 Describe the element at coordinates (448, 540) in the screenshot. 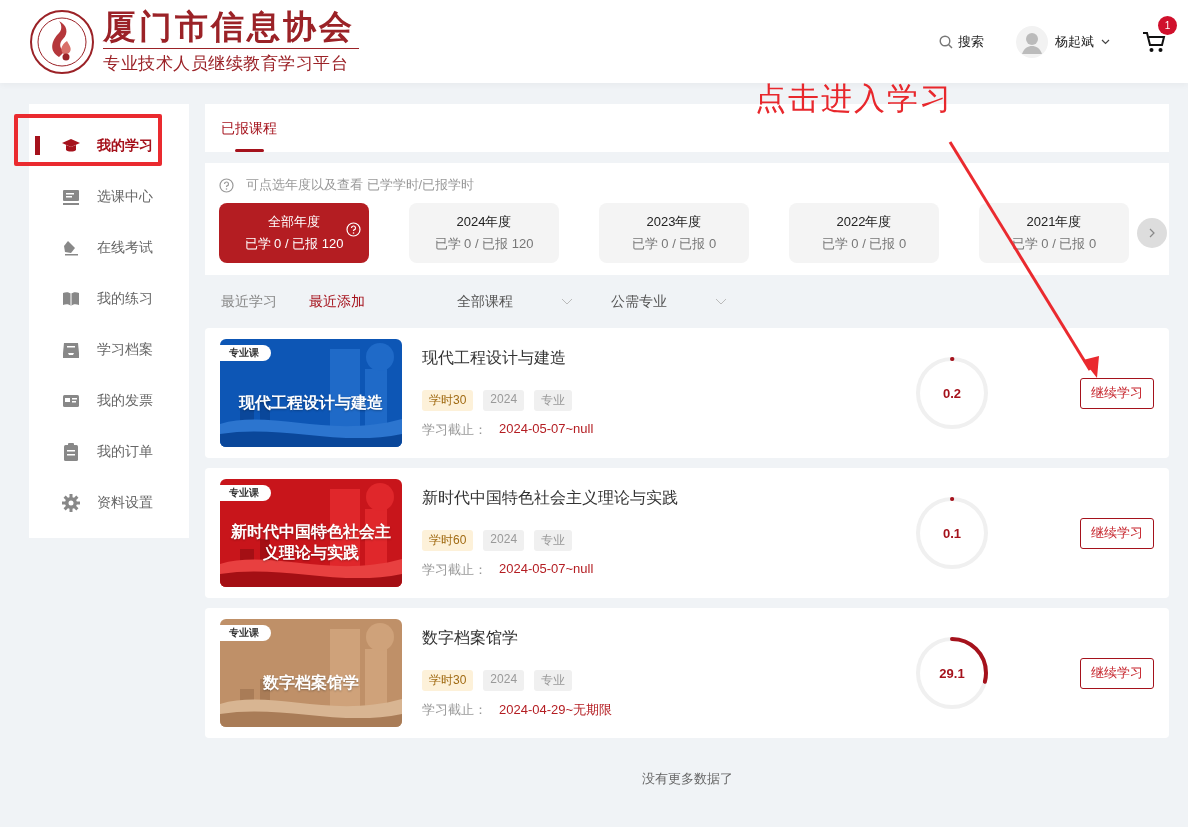

I see `course-tag: 学时60` at that location.